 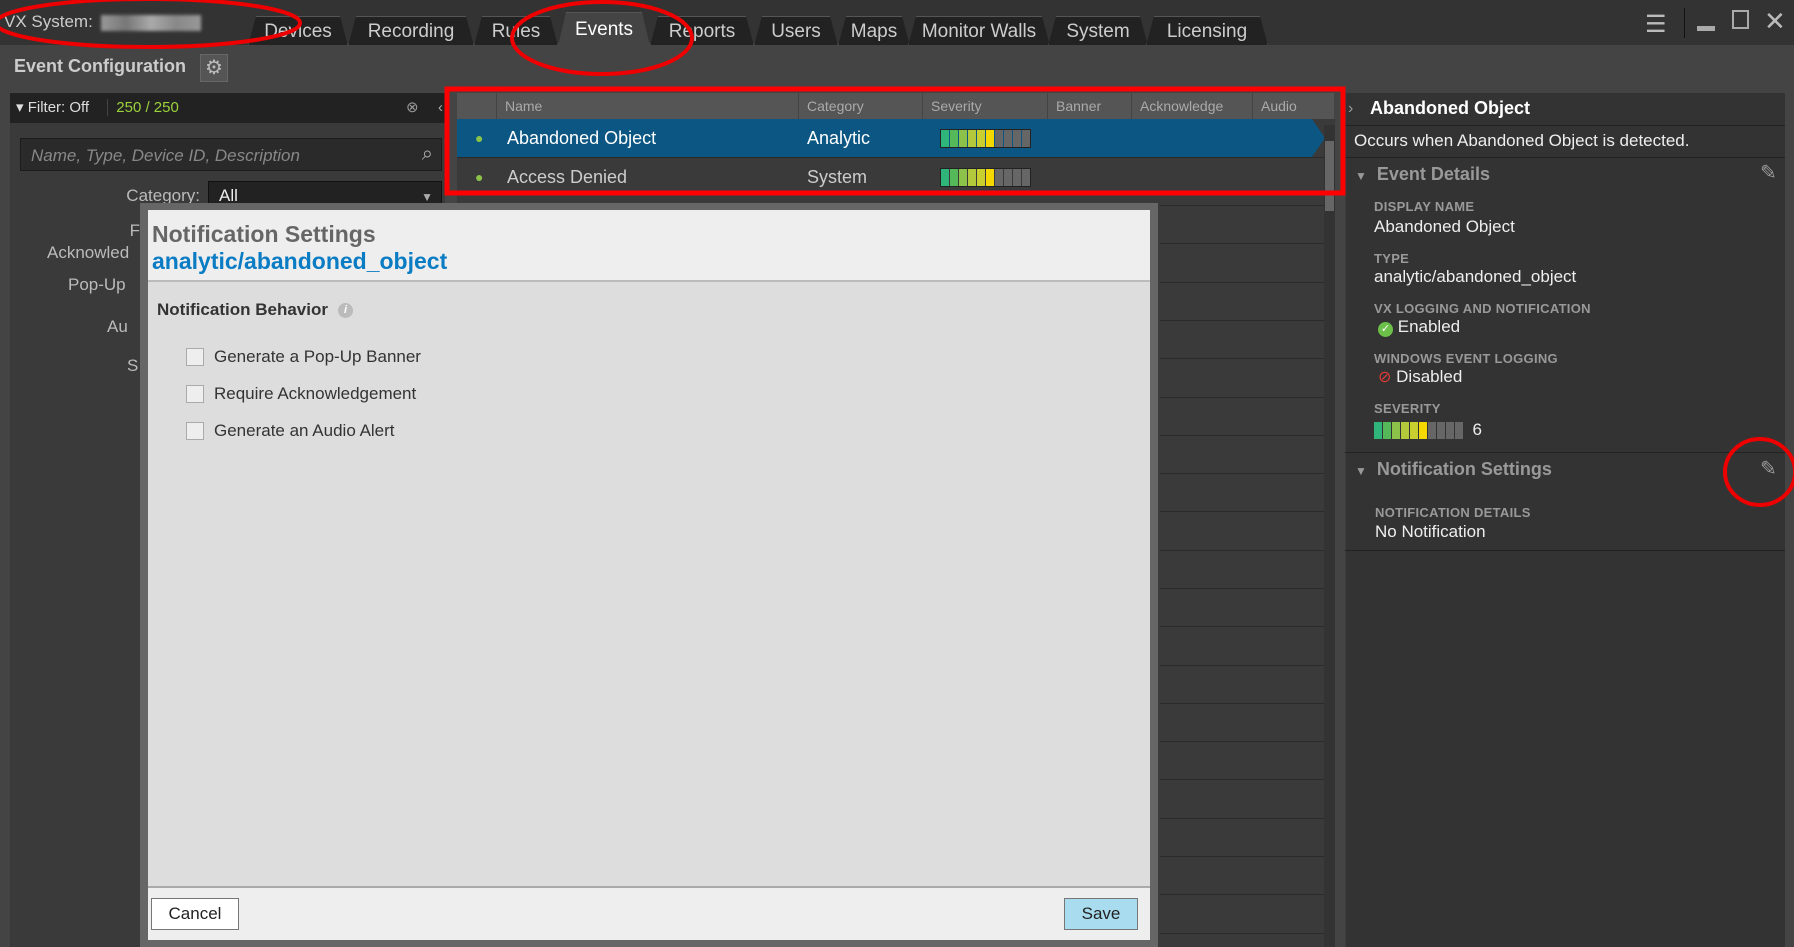 What do you see at coordinates (227, 108) in the screenshot?
I see `filter-bar: ▾ Filter: Off 250 / 250 ⊗ ‹` at bounding box center [227, 108].